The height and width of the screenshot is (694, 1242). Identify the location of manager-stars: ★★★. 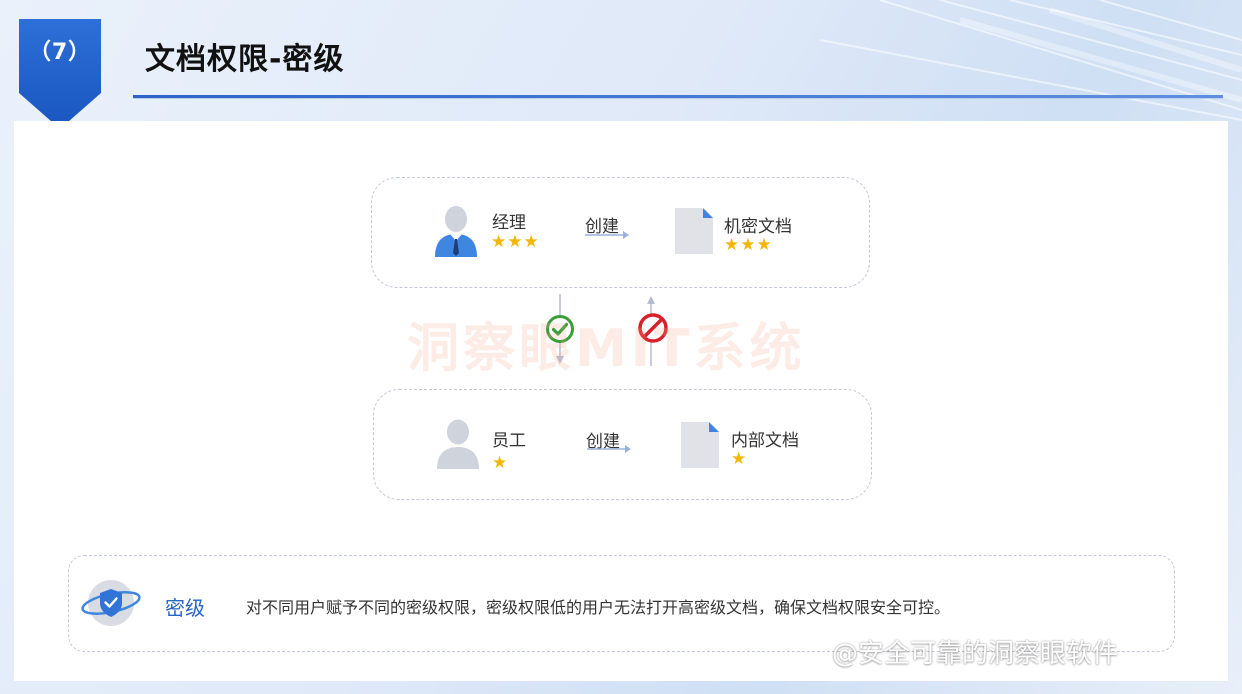
(515, 242).